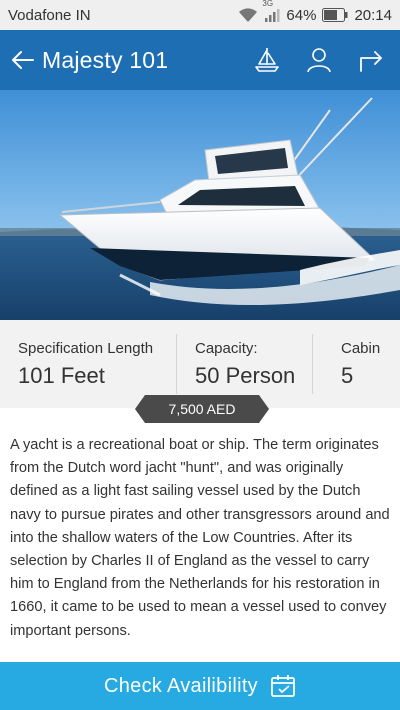 Image resolution: width=400 pixels, height=710 pixels. I want to click on sailboat-icon, so click(267, 60).